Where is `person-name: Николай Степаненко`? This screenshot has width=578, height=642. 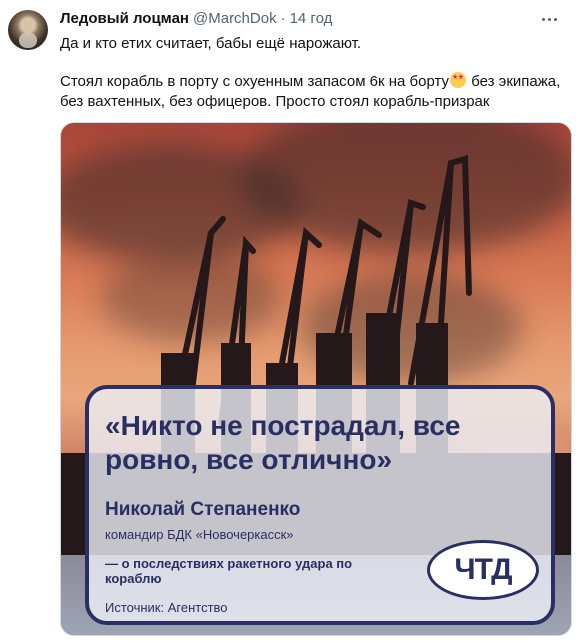 person-name: Николай Степаненко is located at coordinates (203, 509).